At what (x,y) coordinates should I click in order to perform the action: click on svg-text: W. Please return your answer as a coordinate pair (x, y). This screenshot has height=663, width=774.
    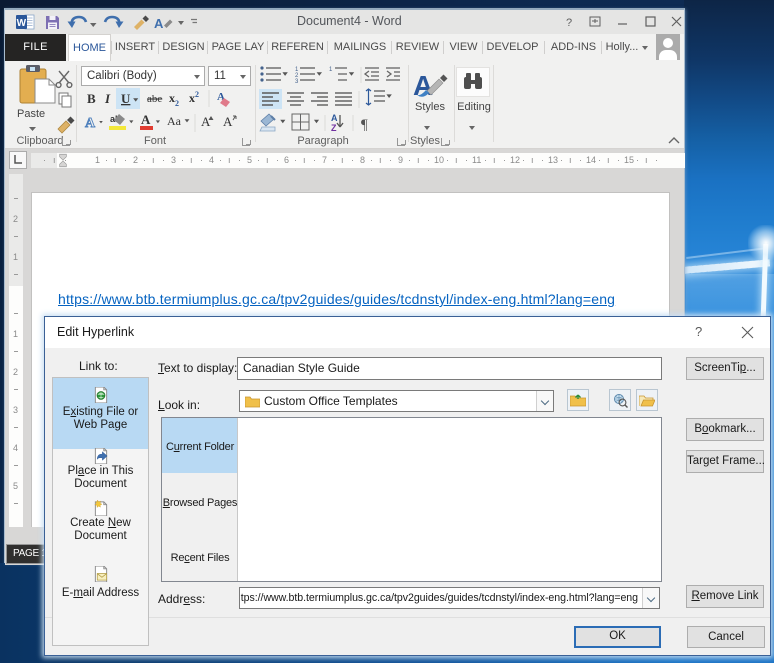
    Looking at the image, I should click on (22, 23).